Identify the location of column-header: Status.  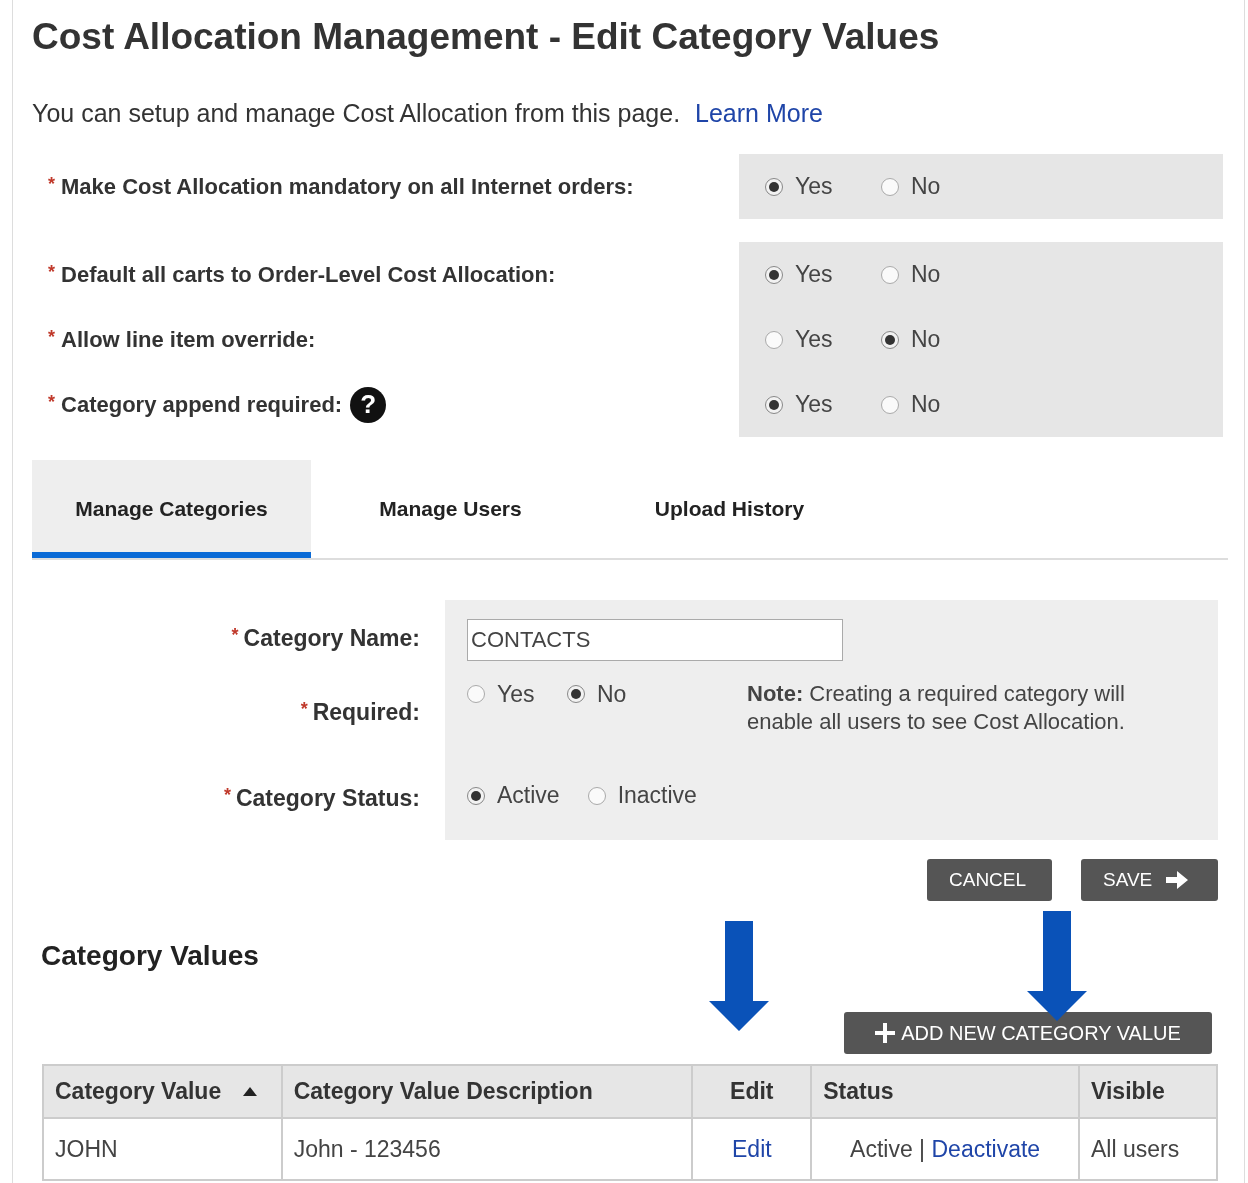
(945, 1091).